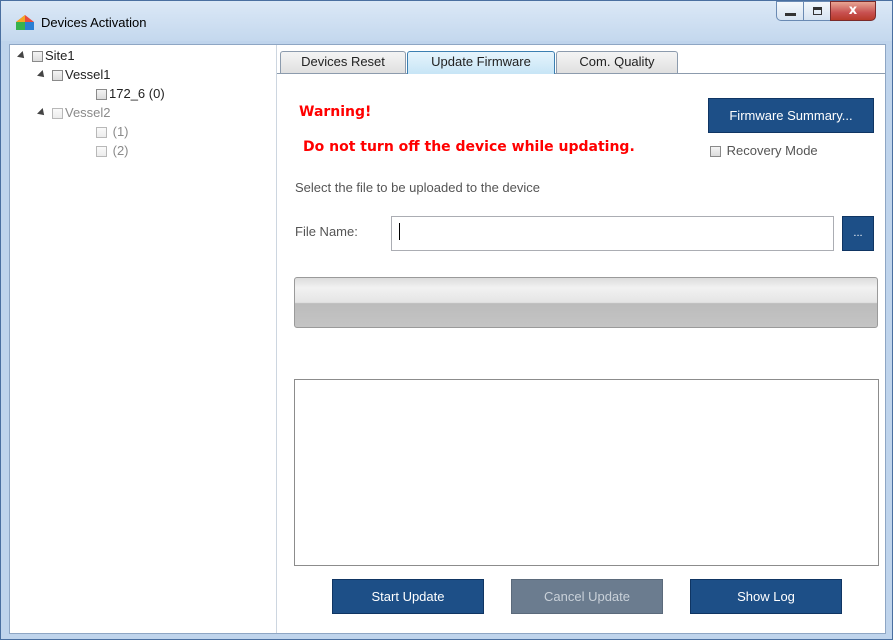  I want to click on warning-title: Warning!, so click(335, 112).